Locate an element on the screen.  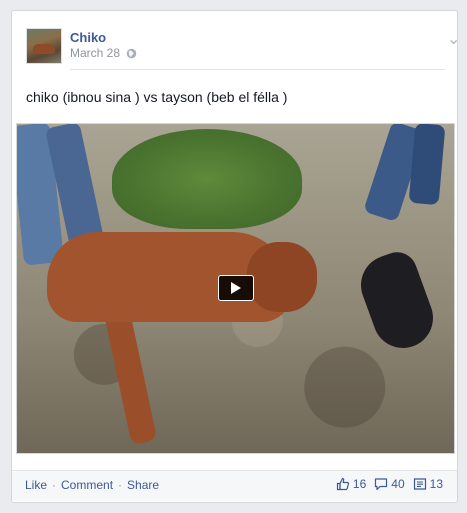
post-date: March 28 is located at coordinates (95, 53).